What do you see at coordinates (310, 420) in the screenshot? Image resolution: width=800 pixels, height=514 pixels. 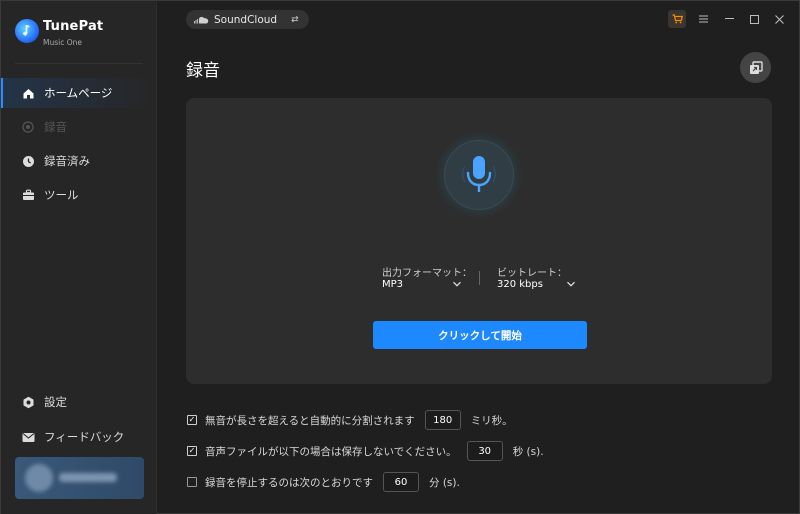 I see `option-text: 無音が長さを超えると自動的に分割されます` at bounding box center [310, 420].